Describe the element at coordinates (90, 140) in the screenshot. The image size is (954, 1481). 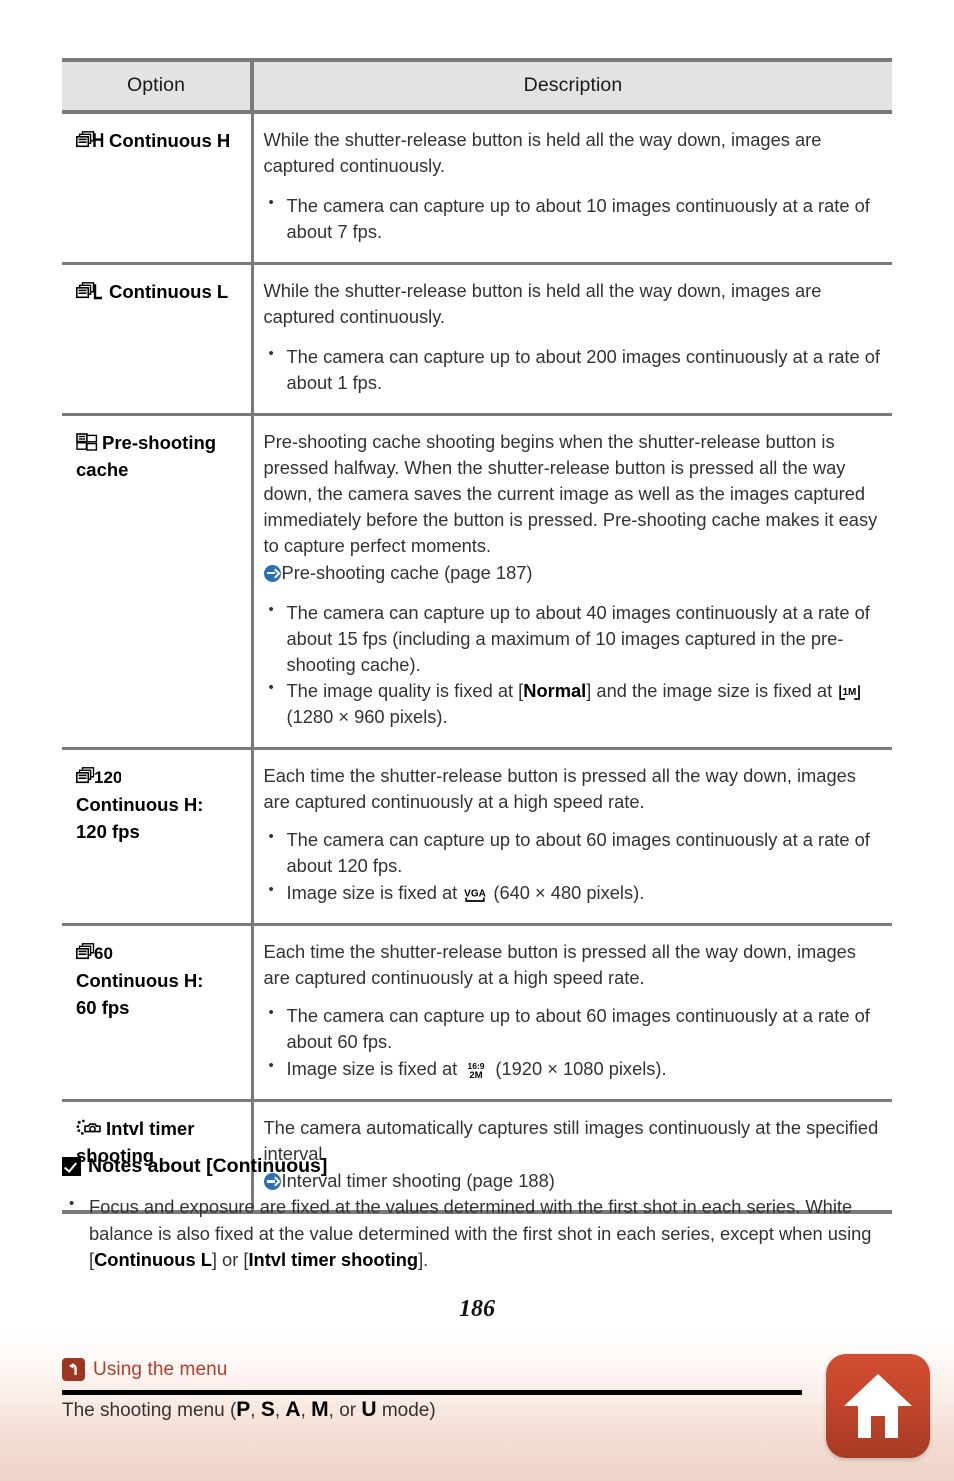
I see `burst-frames-h-icon` at that location.